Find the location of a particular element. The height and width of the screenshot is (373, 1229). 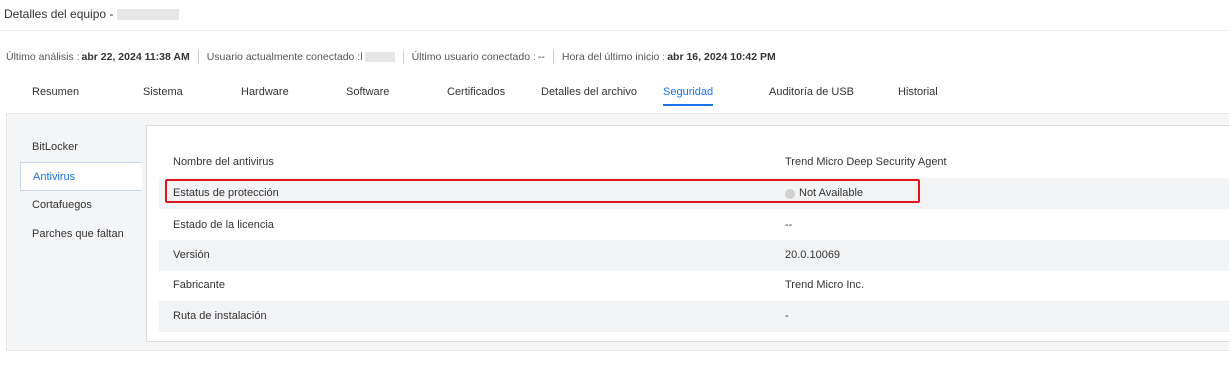

tab-hardware: Hardware is located at coordinates (265, 92).